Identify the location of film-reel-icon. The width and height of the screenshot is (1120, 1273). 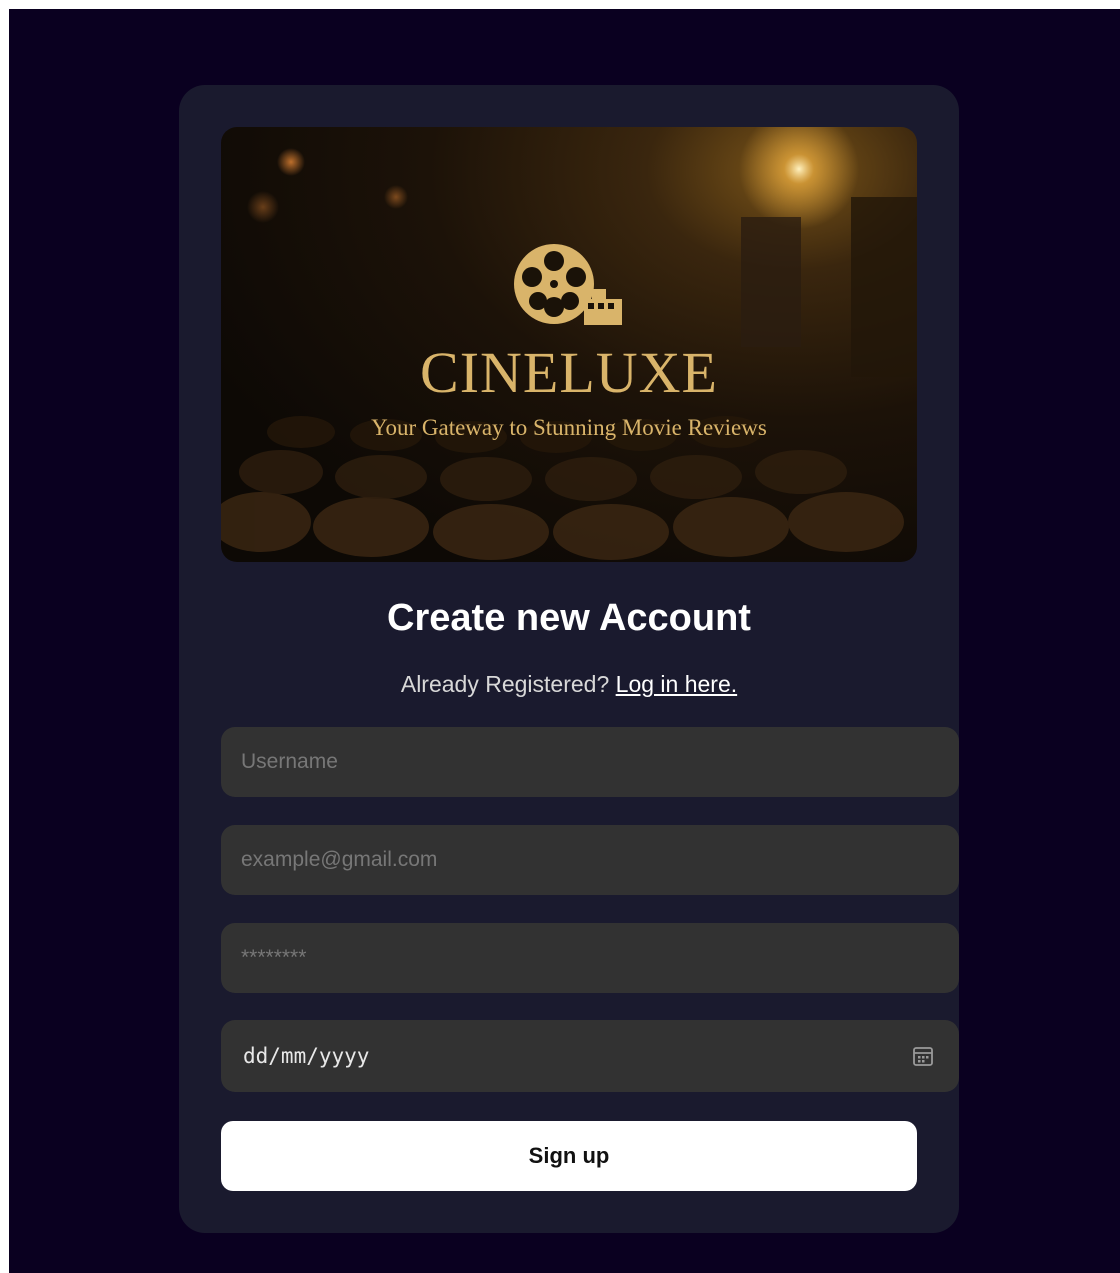
(568, 284).